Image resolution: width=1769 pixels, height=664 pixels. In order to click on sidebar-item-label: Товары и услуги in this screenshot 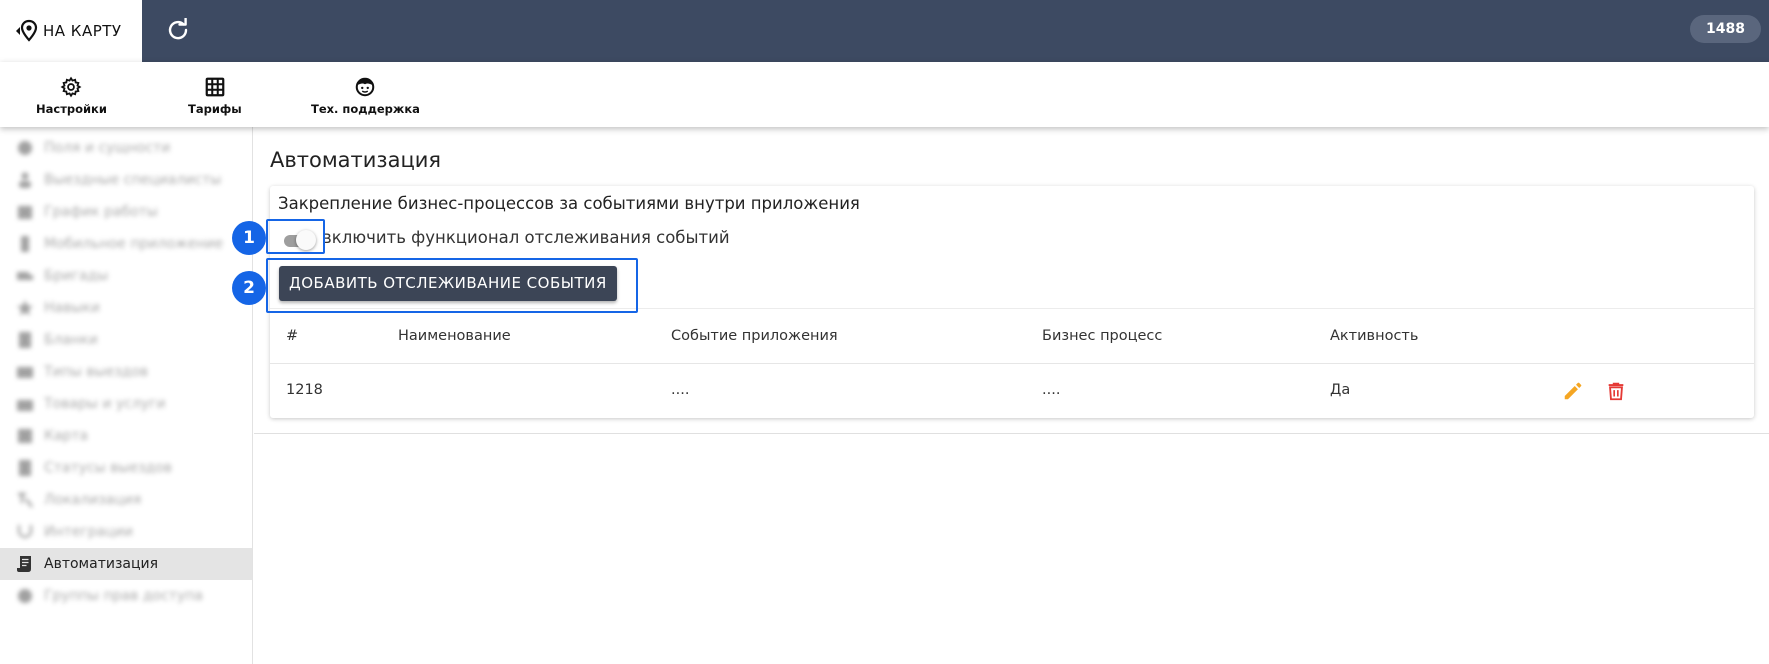, I will do `click(105, 404)`.